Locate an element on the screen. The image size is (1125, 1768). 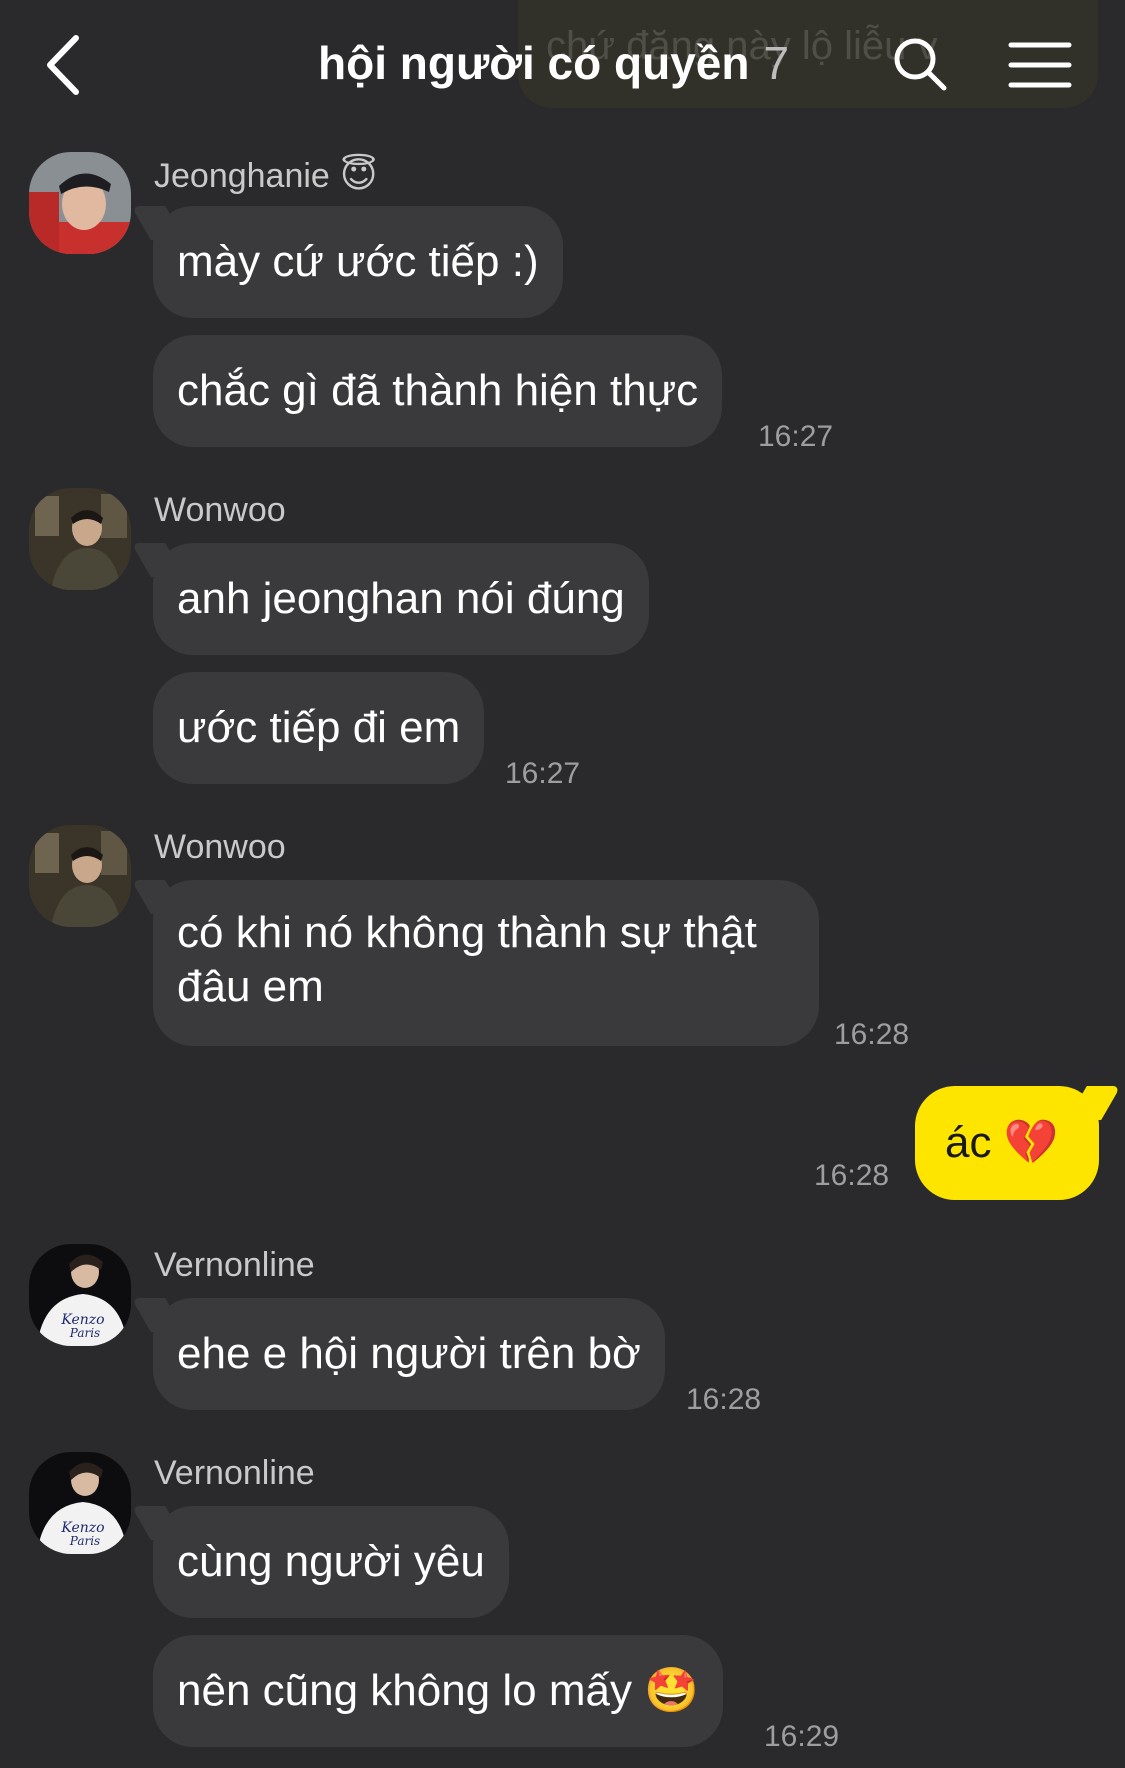
halo-smile-emoji: 😇 is located at coordinates (358, 174).